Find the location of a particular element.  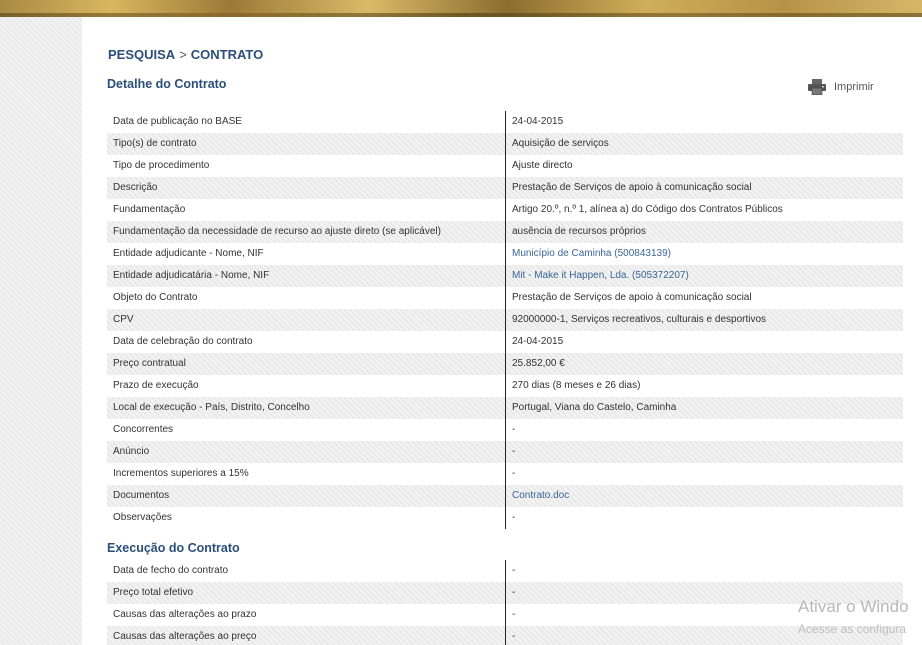

row-value: Portugal, Viana do Castelo, Caminha is located at coordinates (704, 408).